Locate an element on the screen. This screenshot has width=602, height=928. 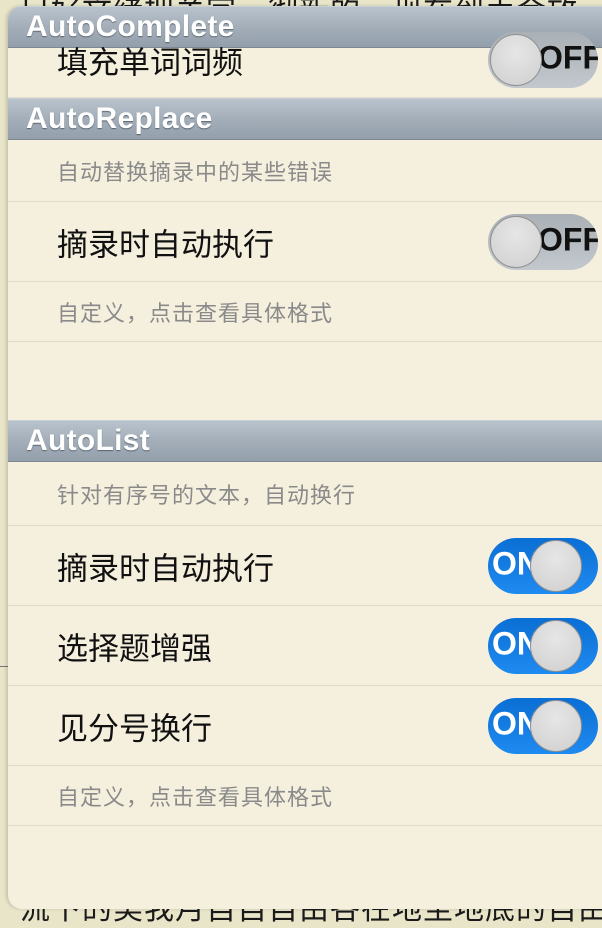
row-autolist-exec-on-excerpt: 摘录时自动执行 ON is located at coordinates (305, 566).